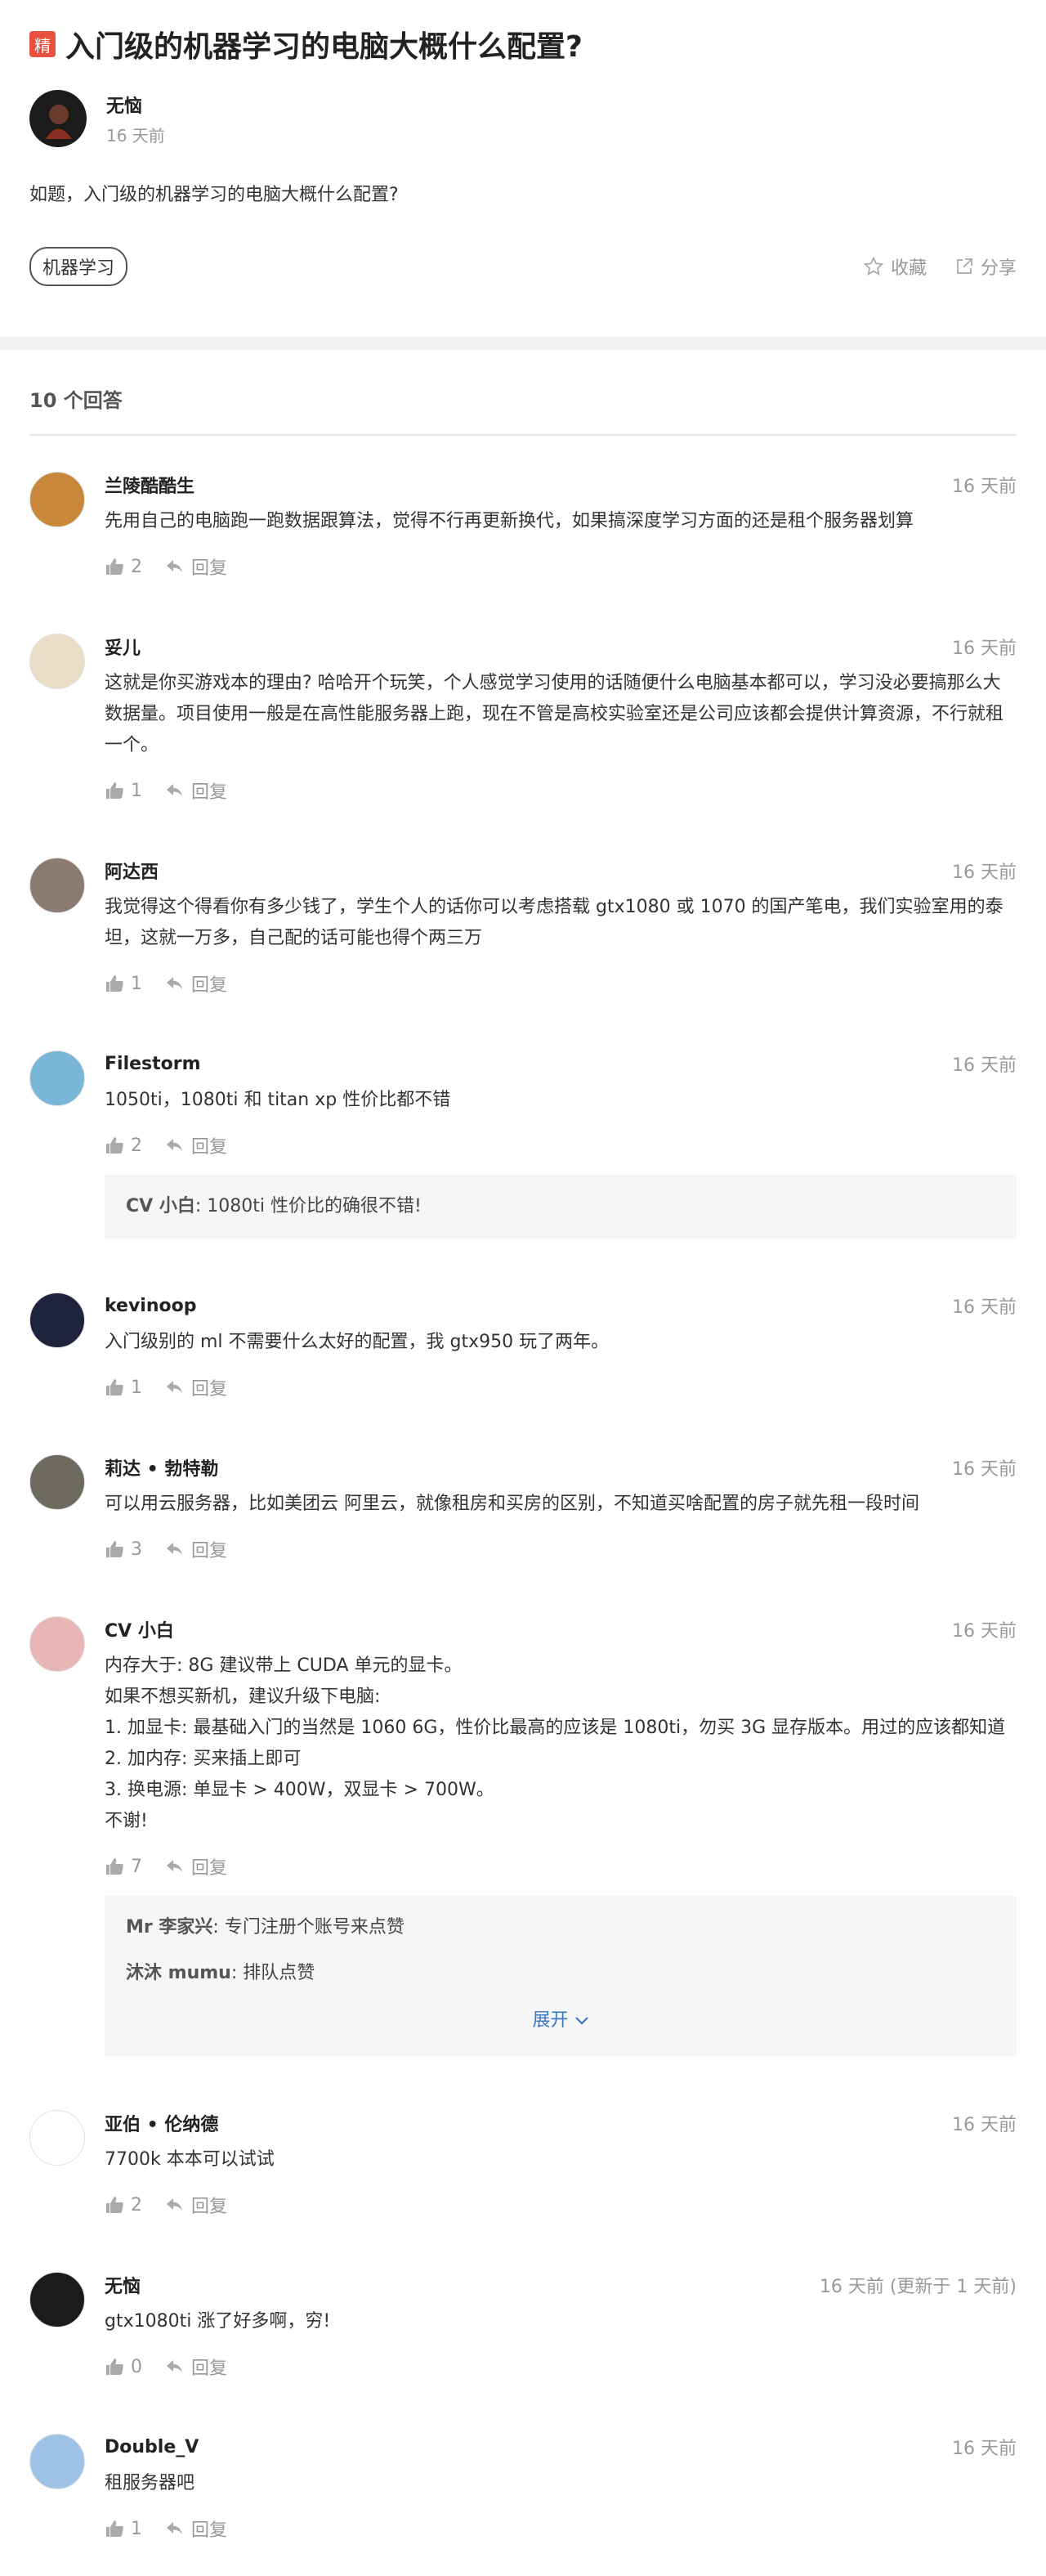 This screenshot has height=2576, width=1046. Describe the element at coordinates (139, 1629) in the screenshot. I see `answer-author: CV 小白` at that location.